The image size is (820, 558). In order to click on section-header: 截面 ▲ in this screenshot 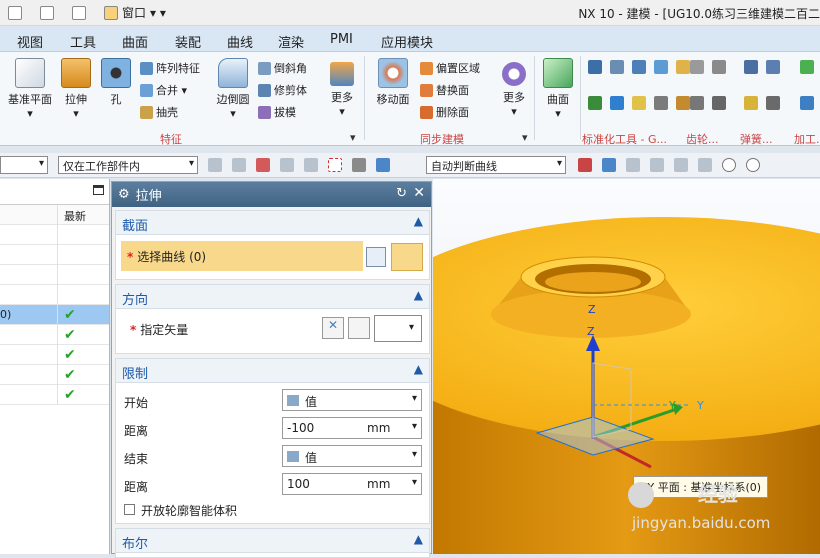, I will do `click(272, 223)`.